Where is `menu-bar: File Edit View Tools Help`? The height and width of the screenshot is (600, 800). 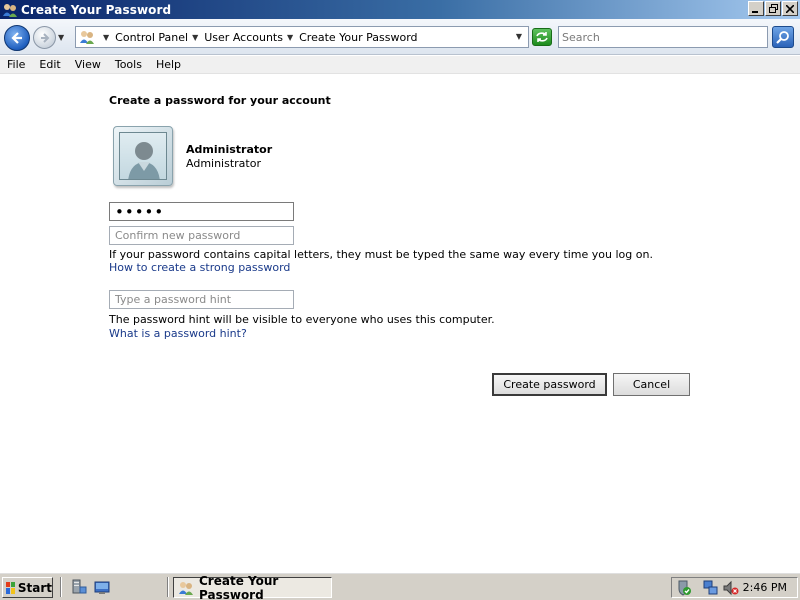
menu-bar: File Edit View Tools Help is located at coordinates (400, 65).